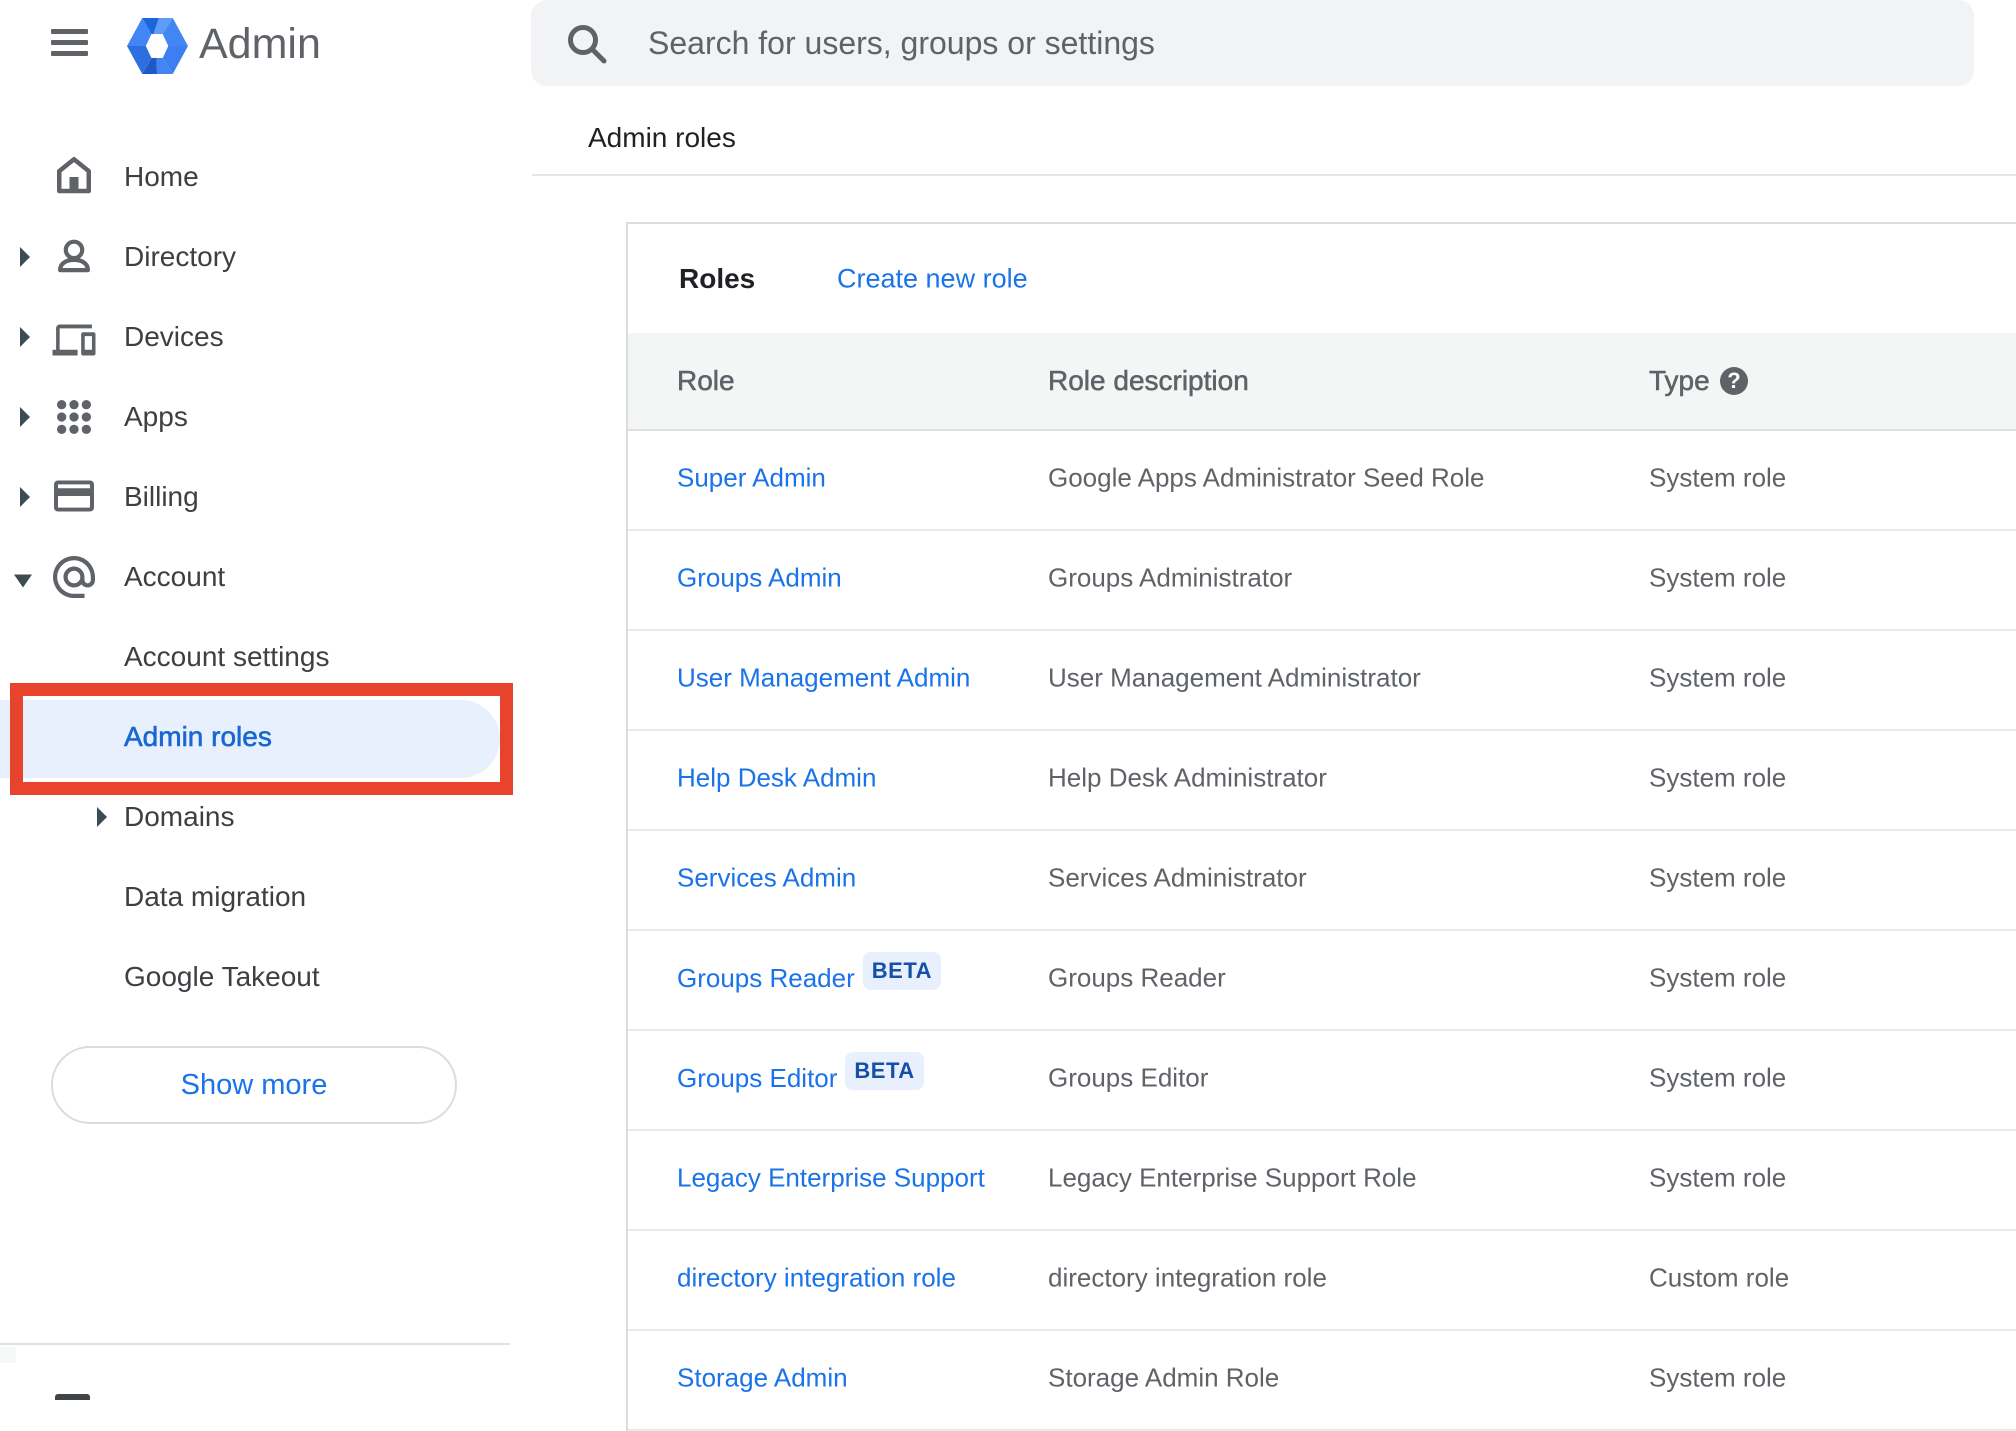  I want to click on sidebar-item-data-migration: Data migration, so click(255, 897).